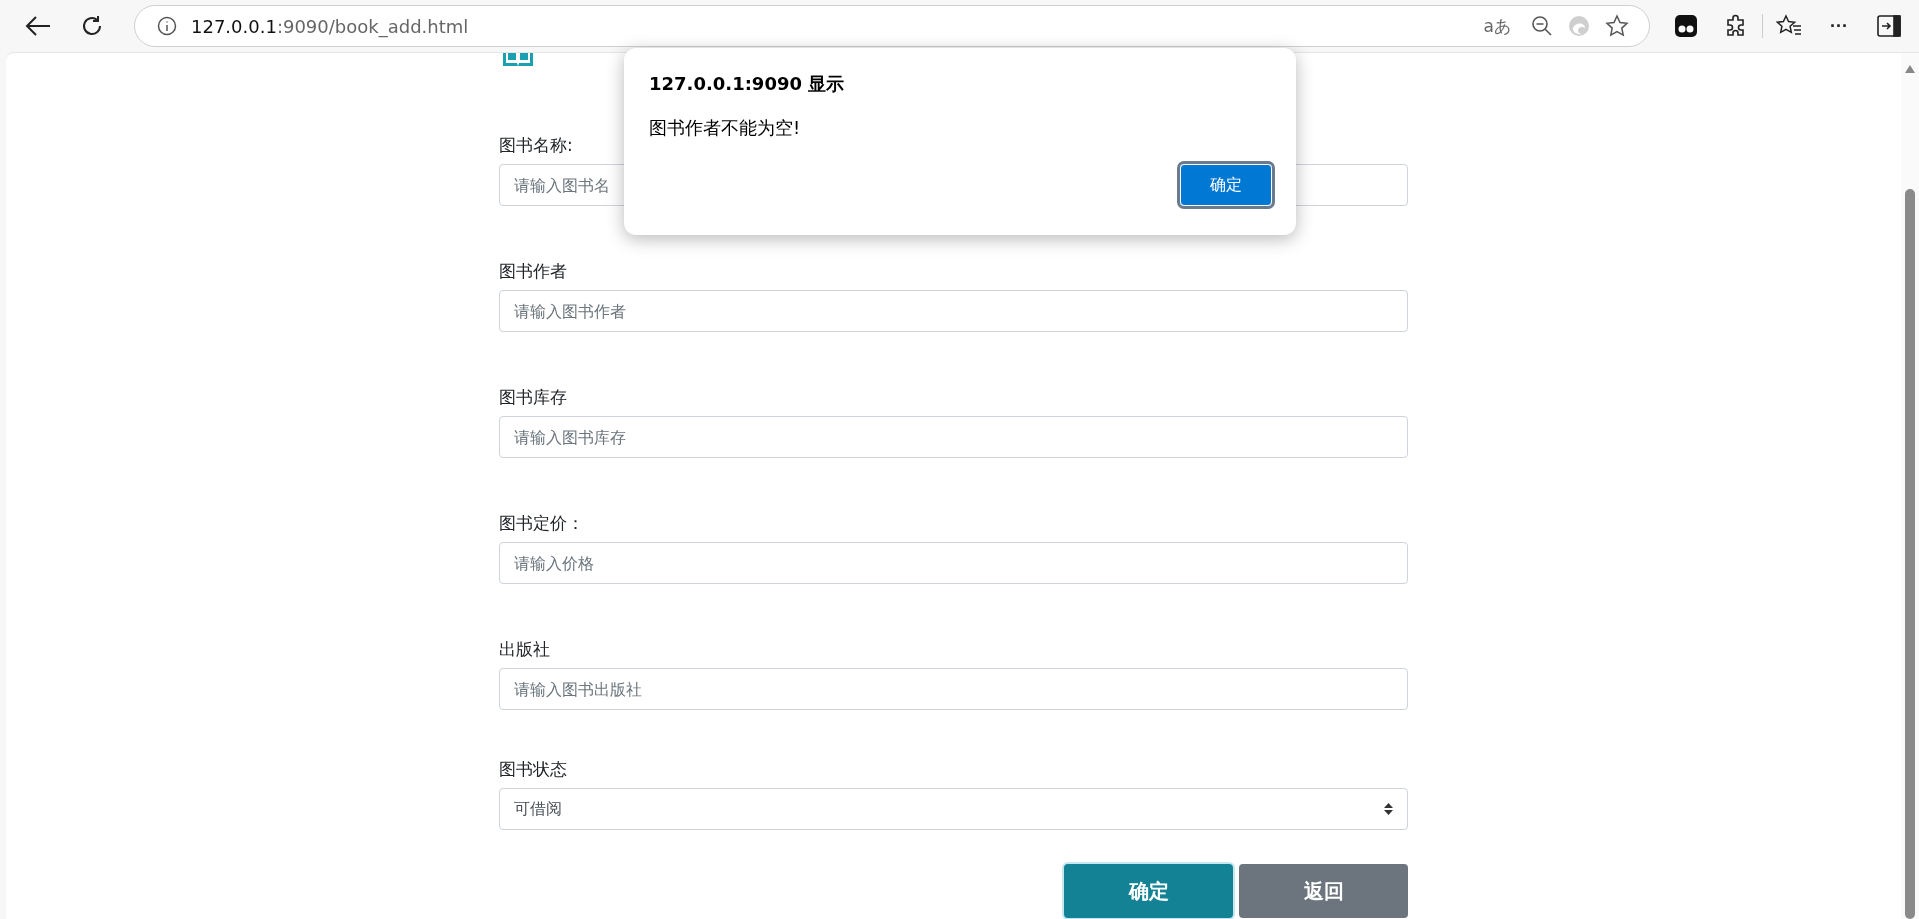 The width and height of the screenshot is (1919, 919). I want to click on more-button: ···, so click(1839, 26).